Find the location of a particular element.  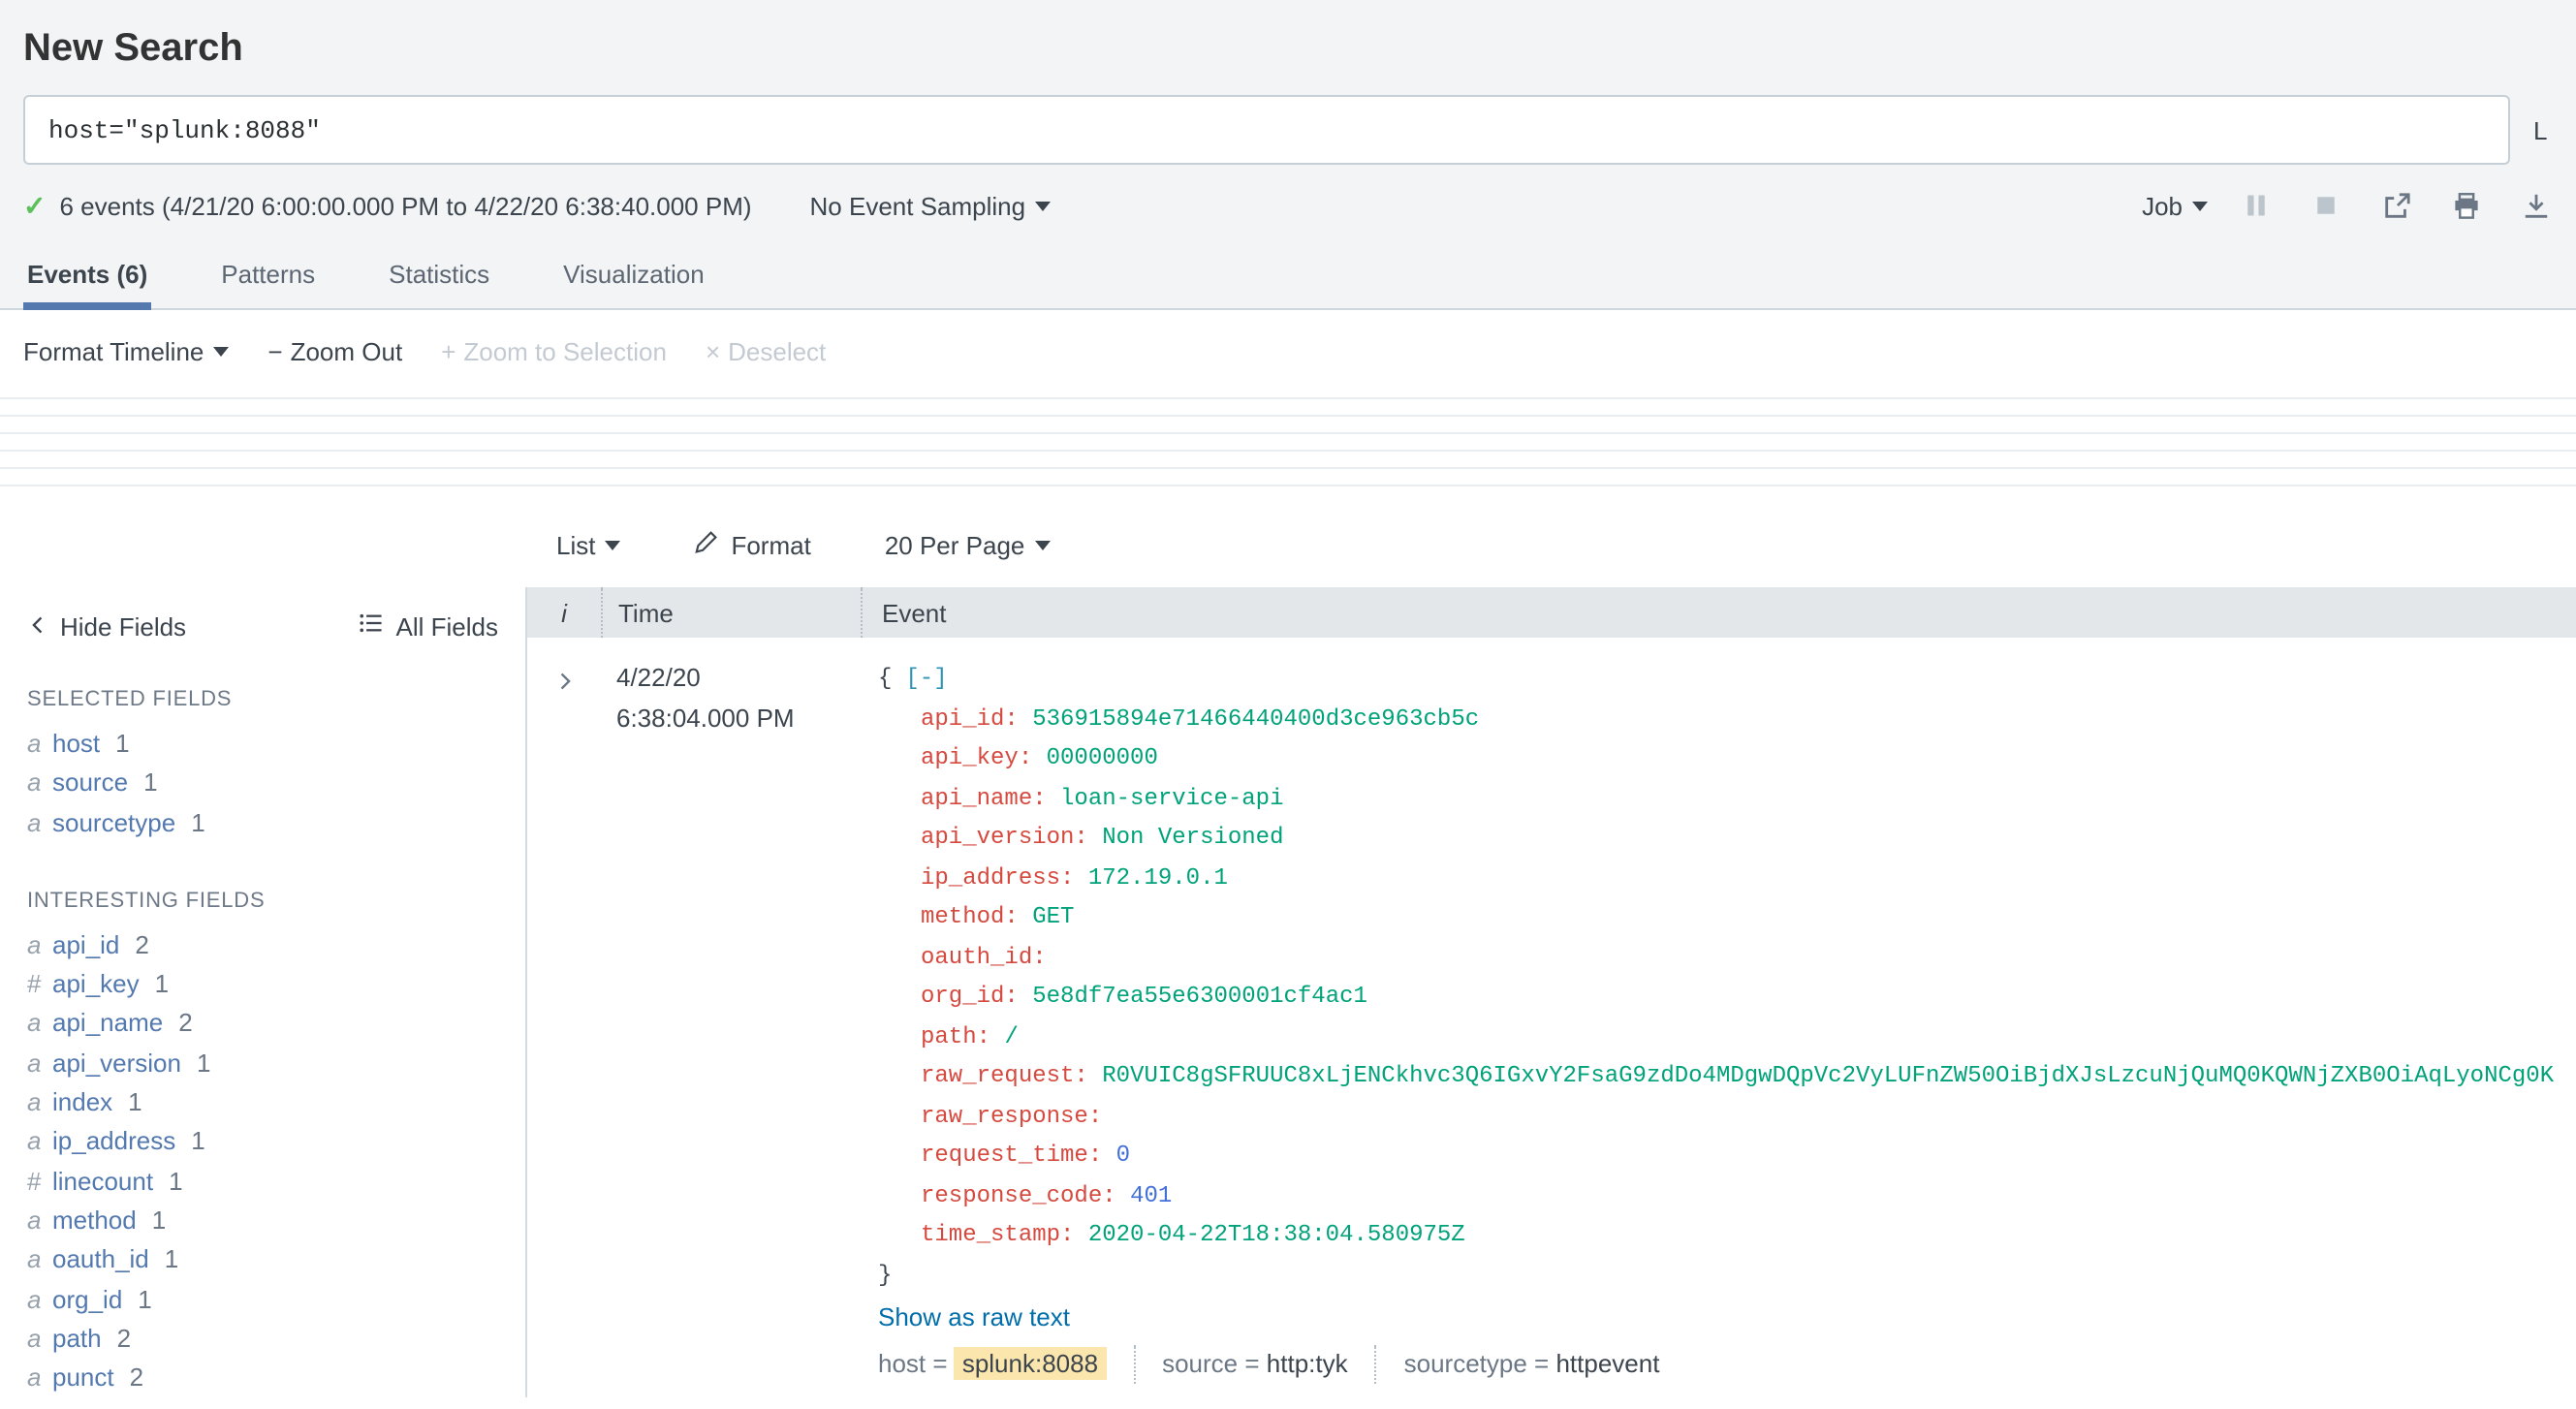

per-page-dropdown: 20 Per Page is located at coordinates (968, 545).